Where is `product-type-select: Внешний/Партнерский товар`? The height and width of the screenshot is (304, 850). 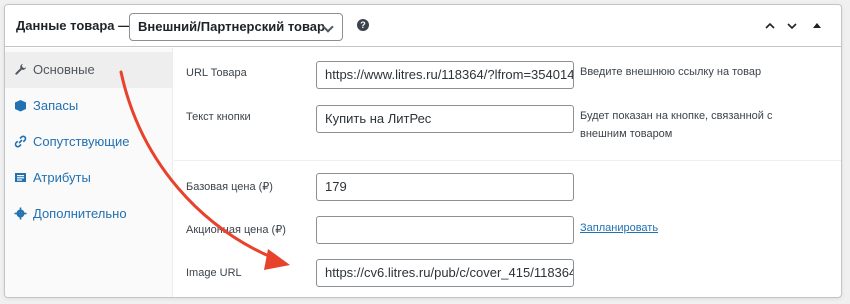
product-type-select: Внешний/Партнерский товар is located at coordinates (236, 27).